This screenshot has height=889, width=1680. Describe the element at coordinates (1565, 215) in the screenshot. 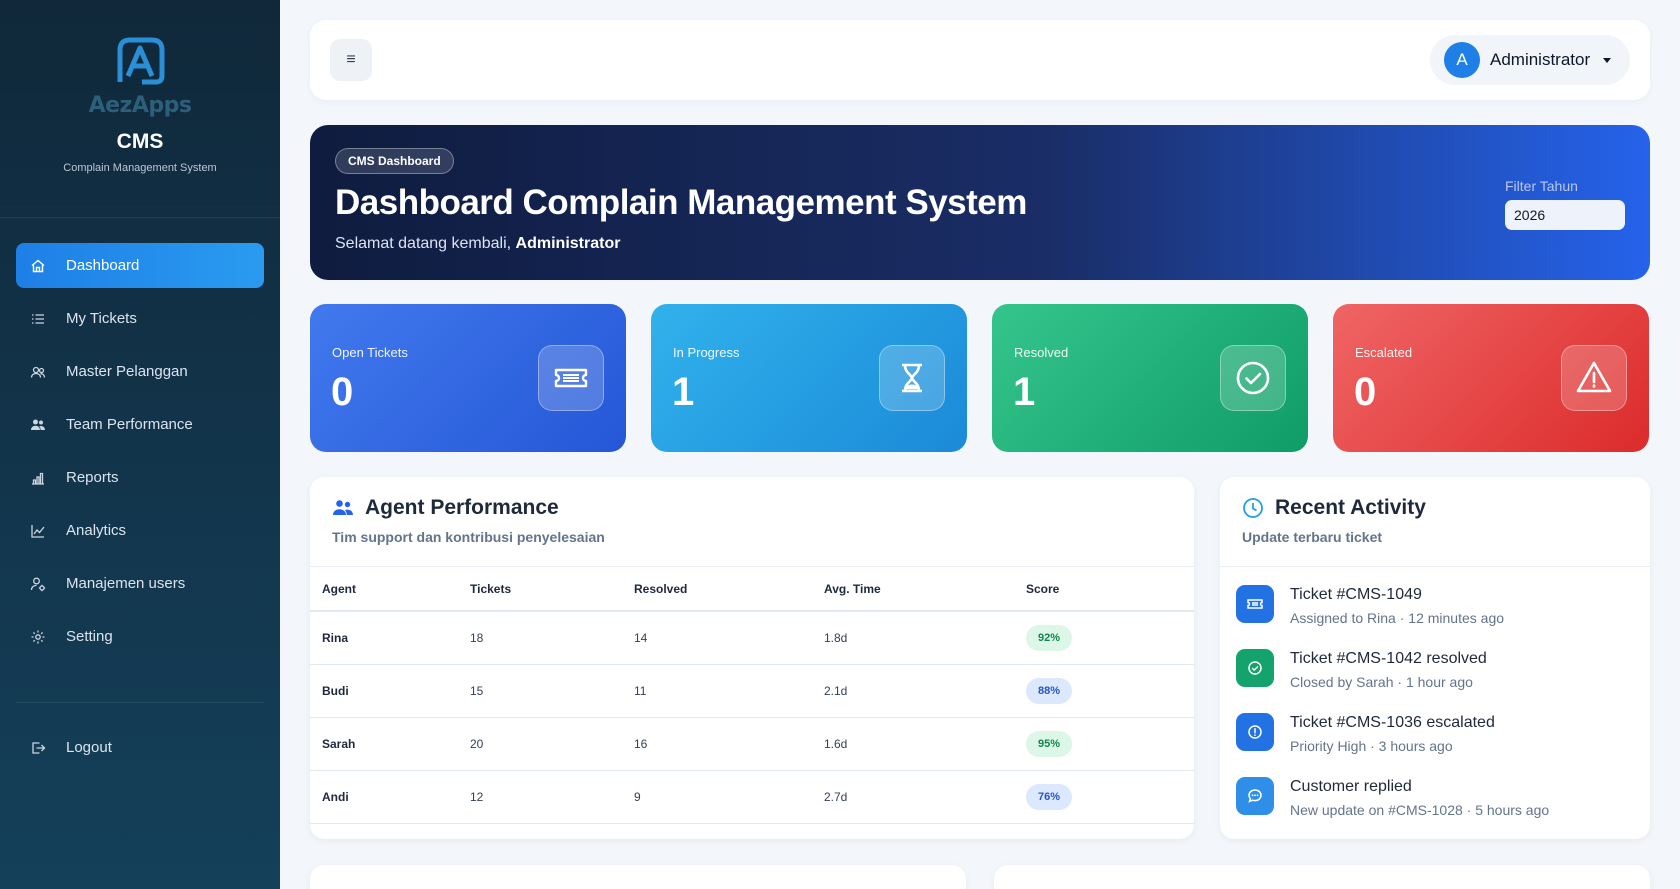

I see `year-filter-input` at that location.